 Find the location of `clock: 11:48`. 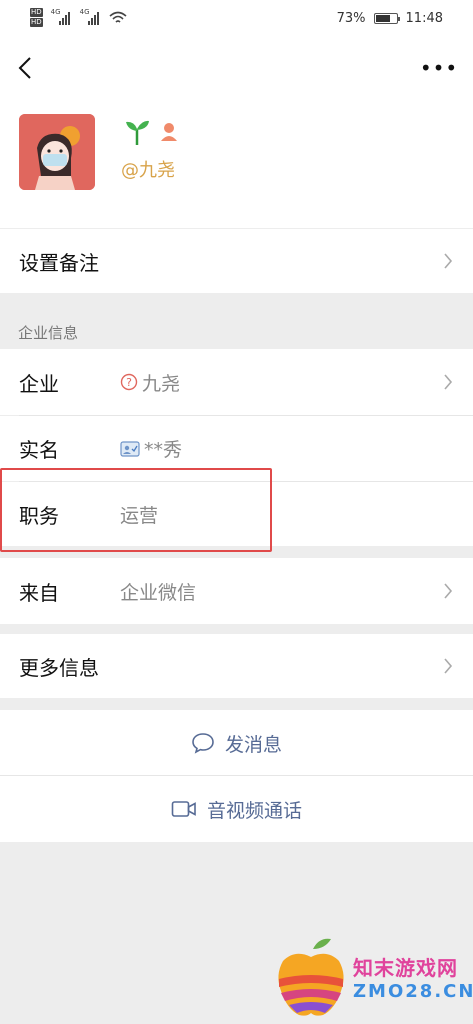

clock: 11:48 is located at coordinates (424, 18).